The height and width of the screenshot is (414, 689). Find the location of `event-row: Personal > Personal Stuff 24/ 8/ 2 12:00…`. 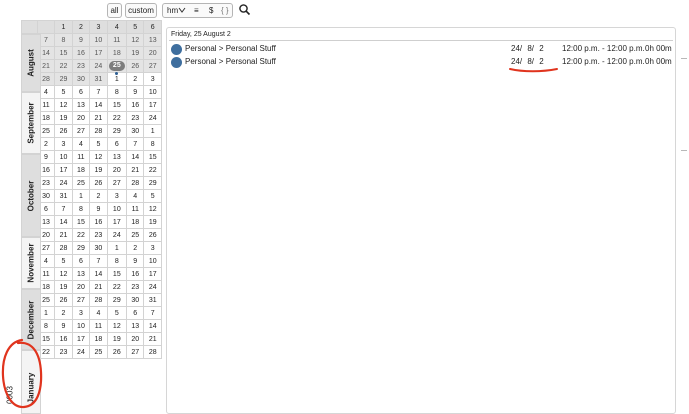

event-row: Personal > Personal Stuff 24/ 8/ 2 12:00… is located at coordinates (421, 49).